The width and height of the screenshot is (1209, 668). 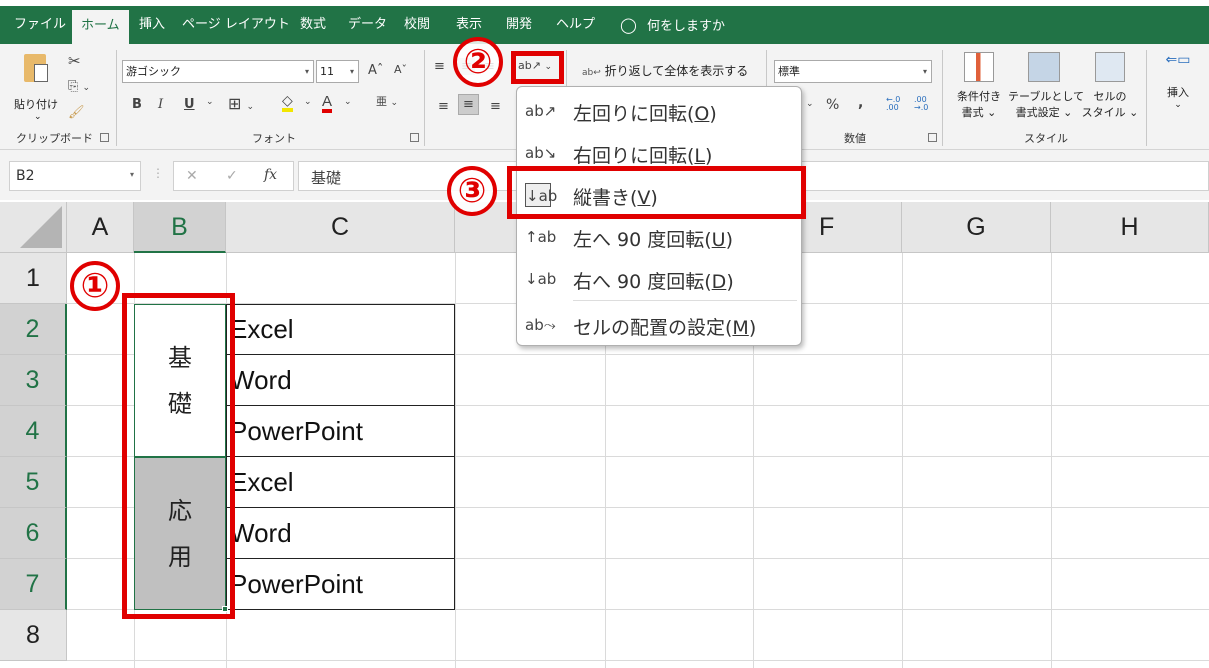 I want to click on cell-c3: Word, so click(x=340, y=380).